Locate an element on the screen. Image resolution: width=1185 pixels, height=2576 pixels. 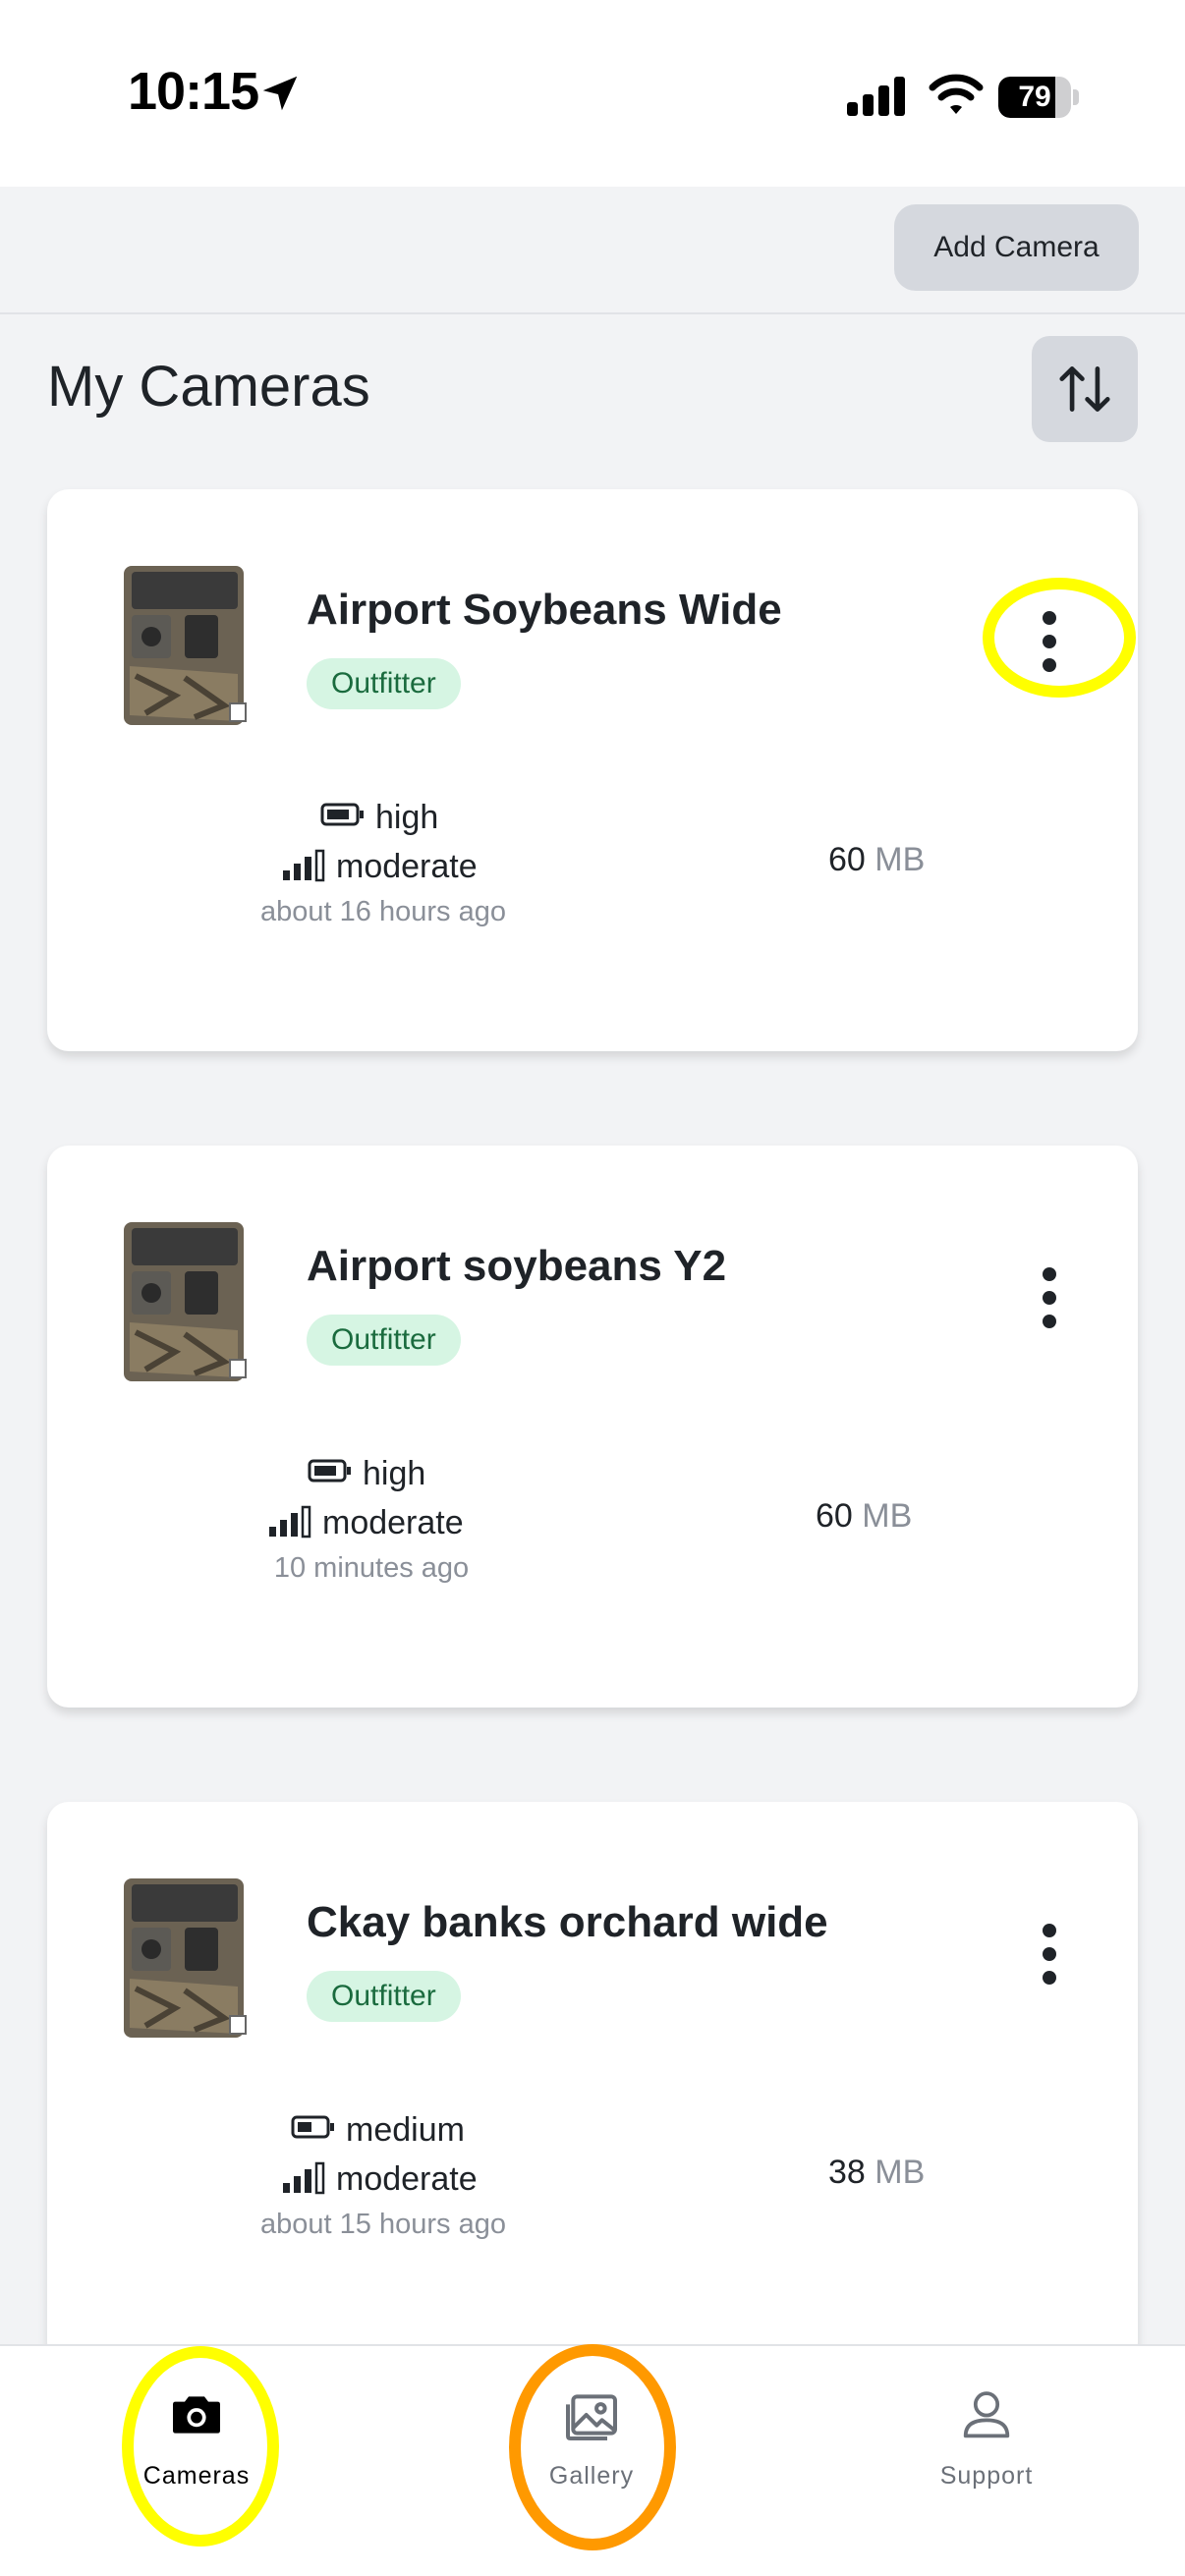
tab-label-support: Support is located at coordinates (987, 2476).